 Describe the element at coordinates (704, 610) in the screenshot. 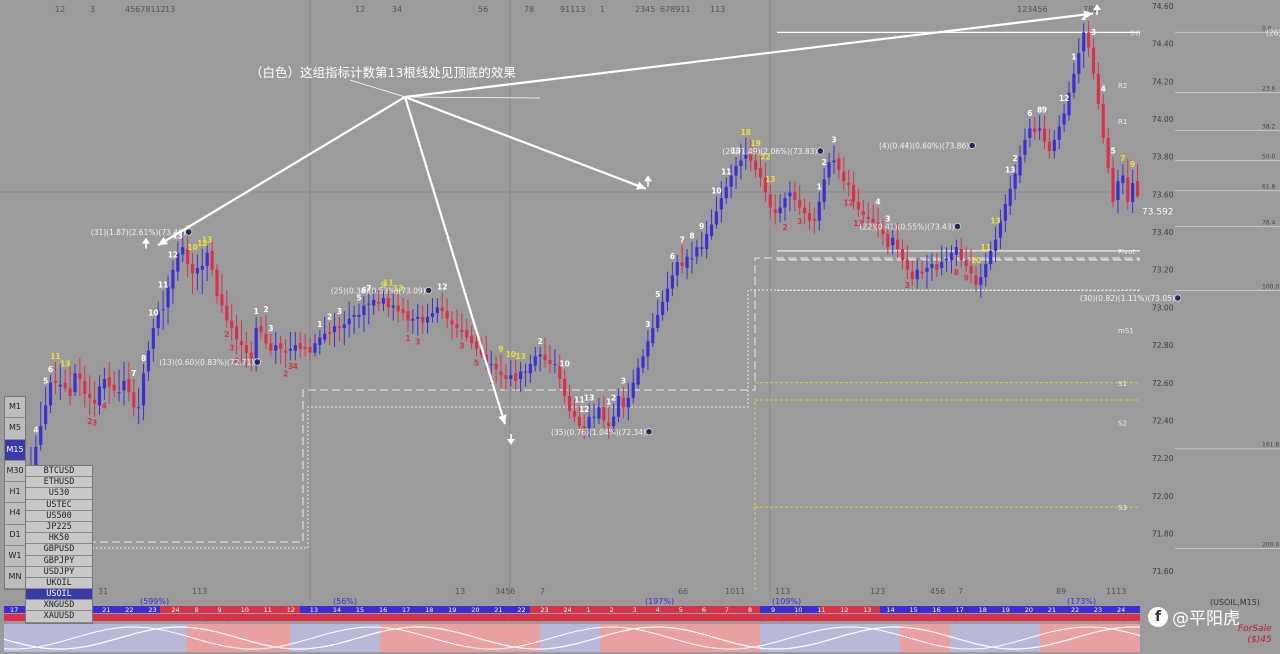

I see `timeline-day: 6` at that location.